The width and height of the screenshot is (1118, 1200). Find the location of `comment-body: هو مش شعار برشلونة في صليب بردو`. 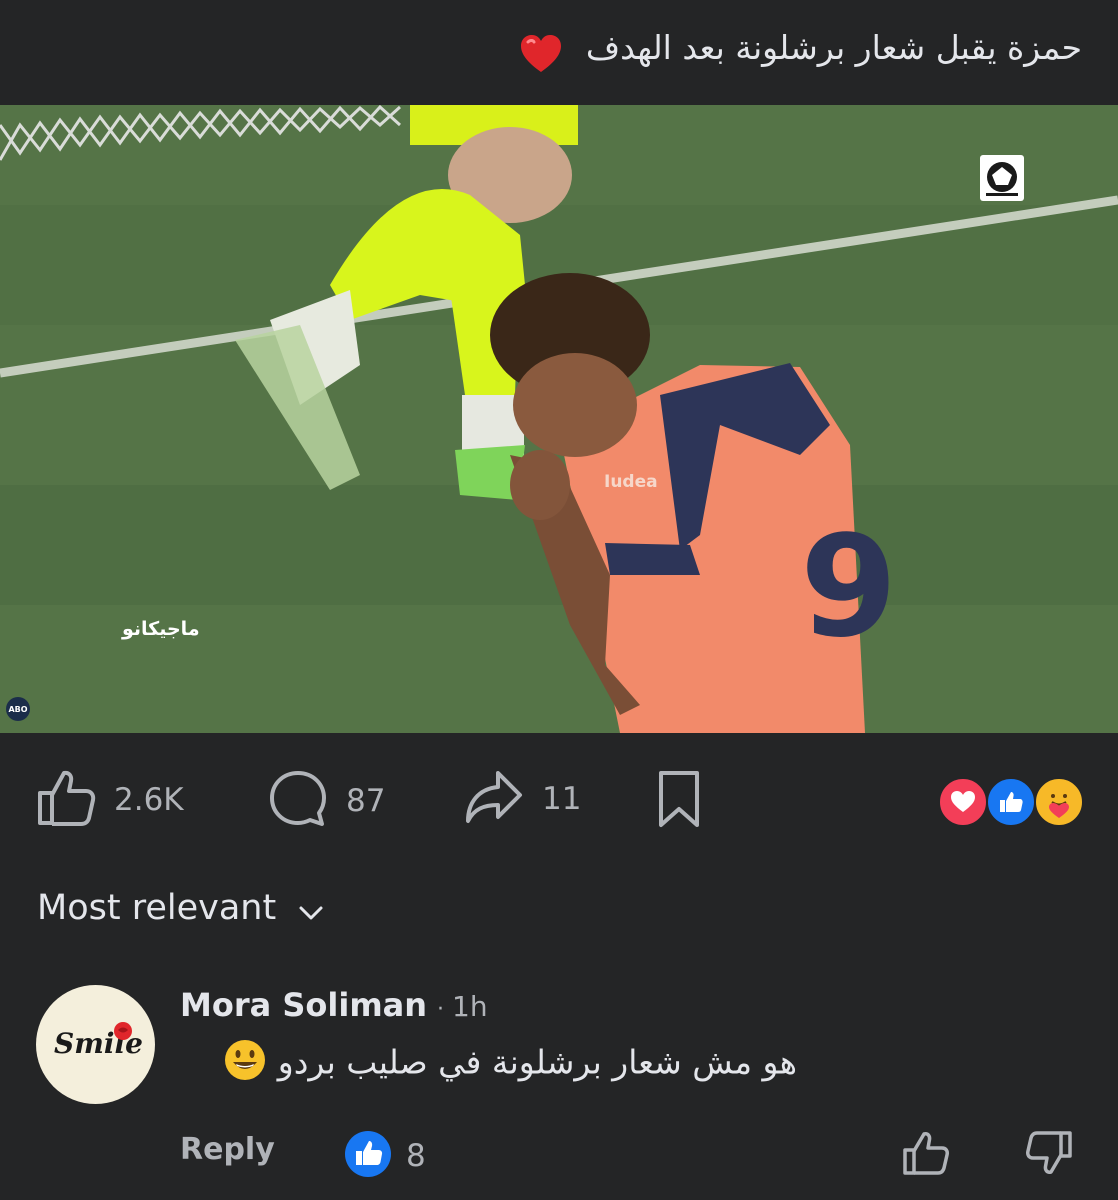

comment-body: هو مش شعار برشلونة في صليب بردو is located at coordinates (491, 1064).